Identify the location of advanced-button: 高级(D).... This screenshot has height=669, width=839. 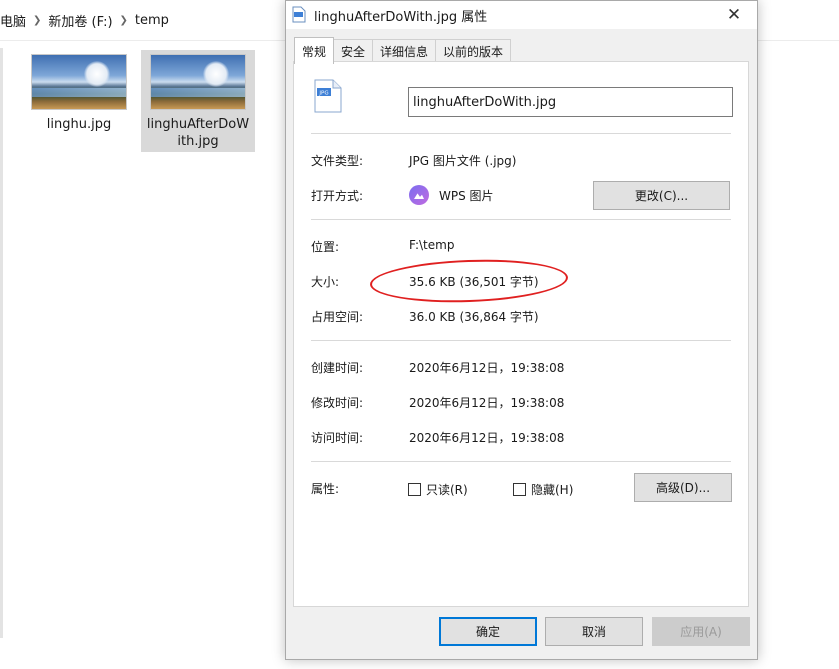
(683, 487).